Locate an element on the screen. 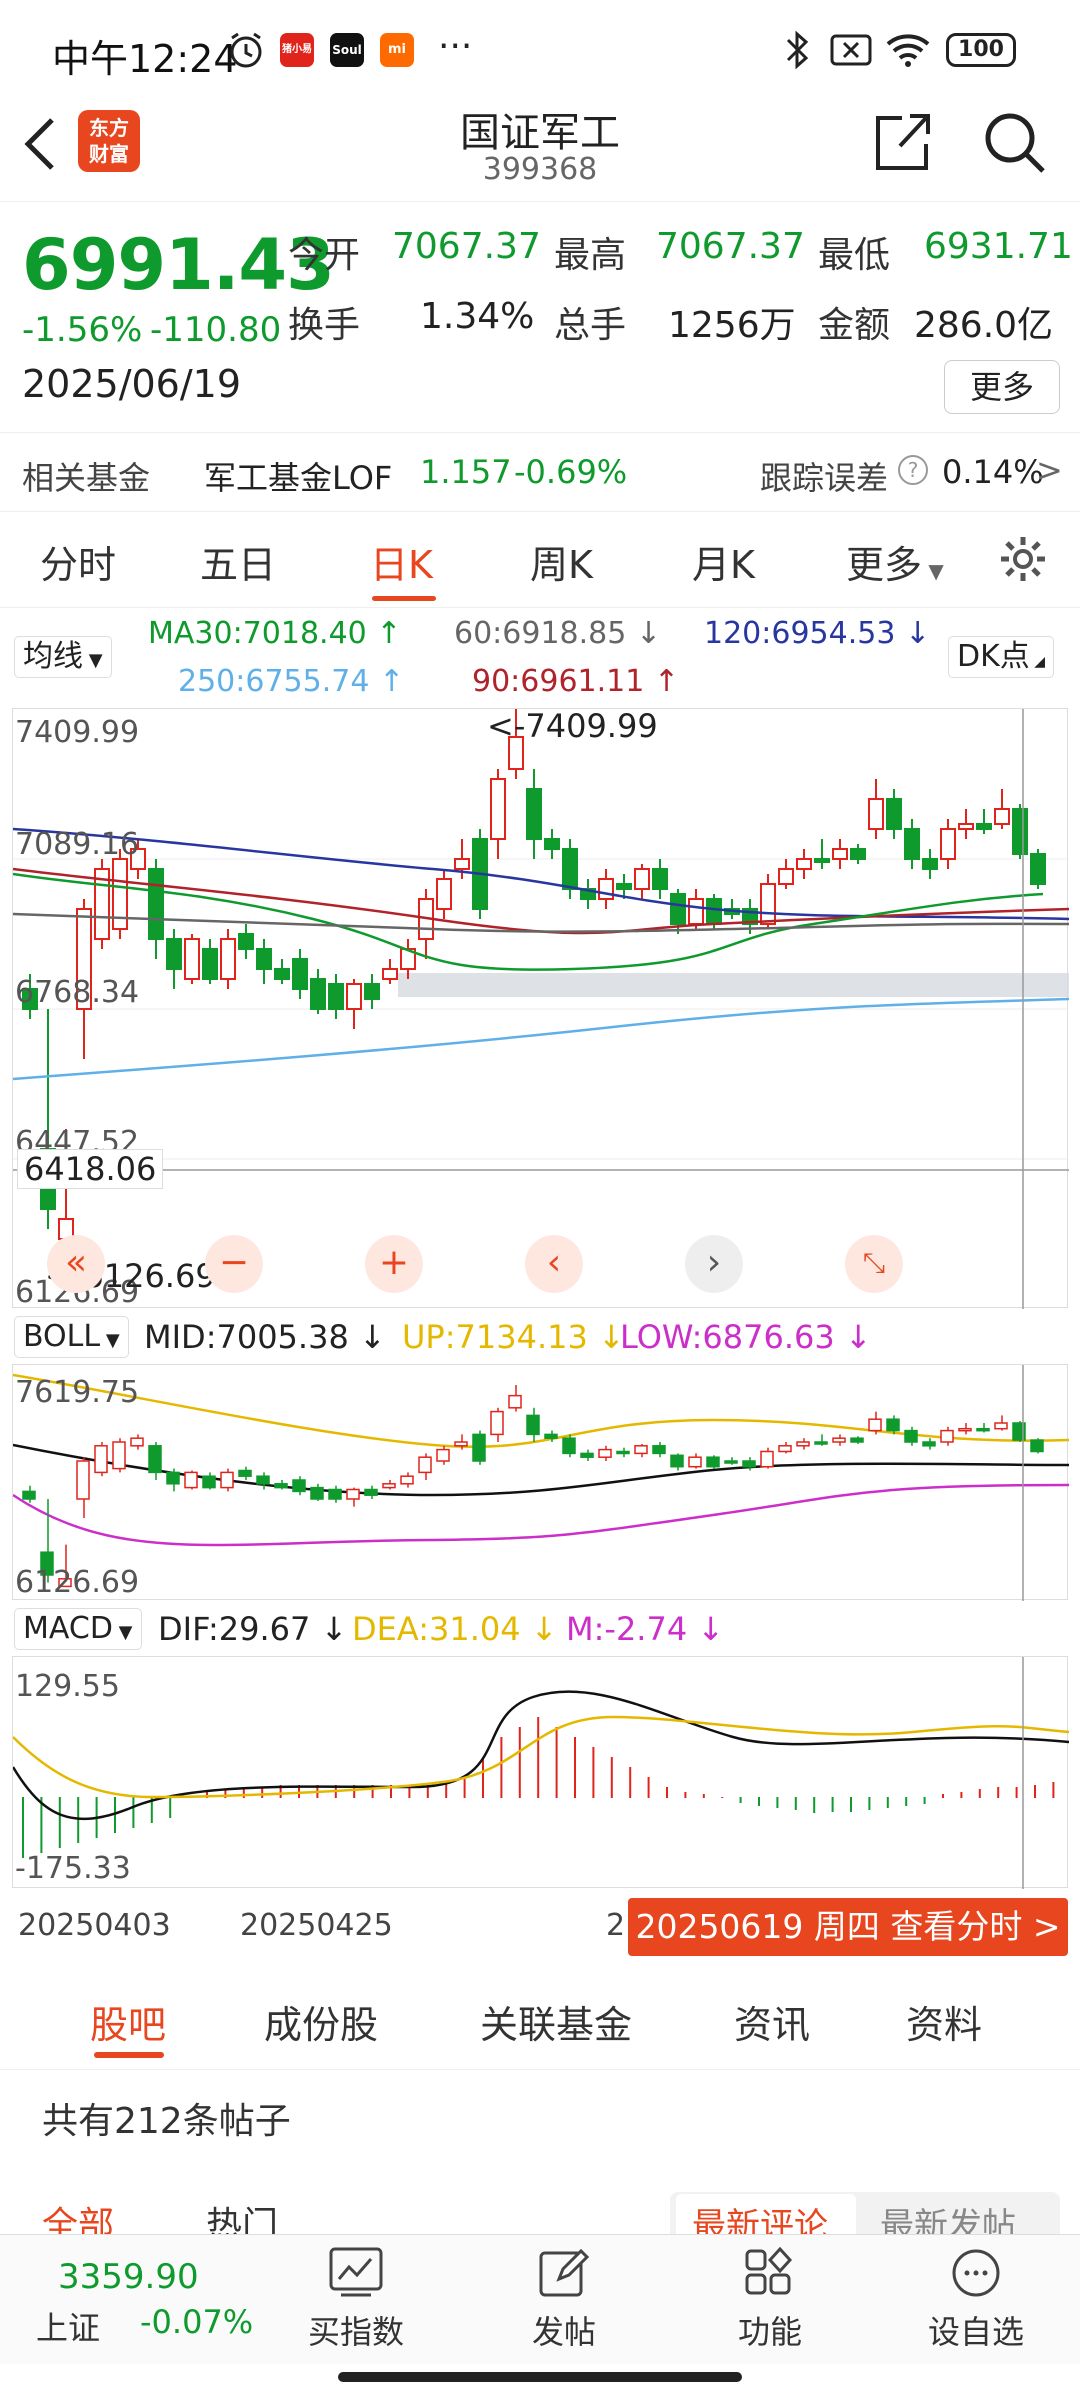 Image resolution: width=1080 pixels, height=2400 pixels. tab-constituents: 成份股 is located at coordinates (321, 2021).